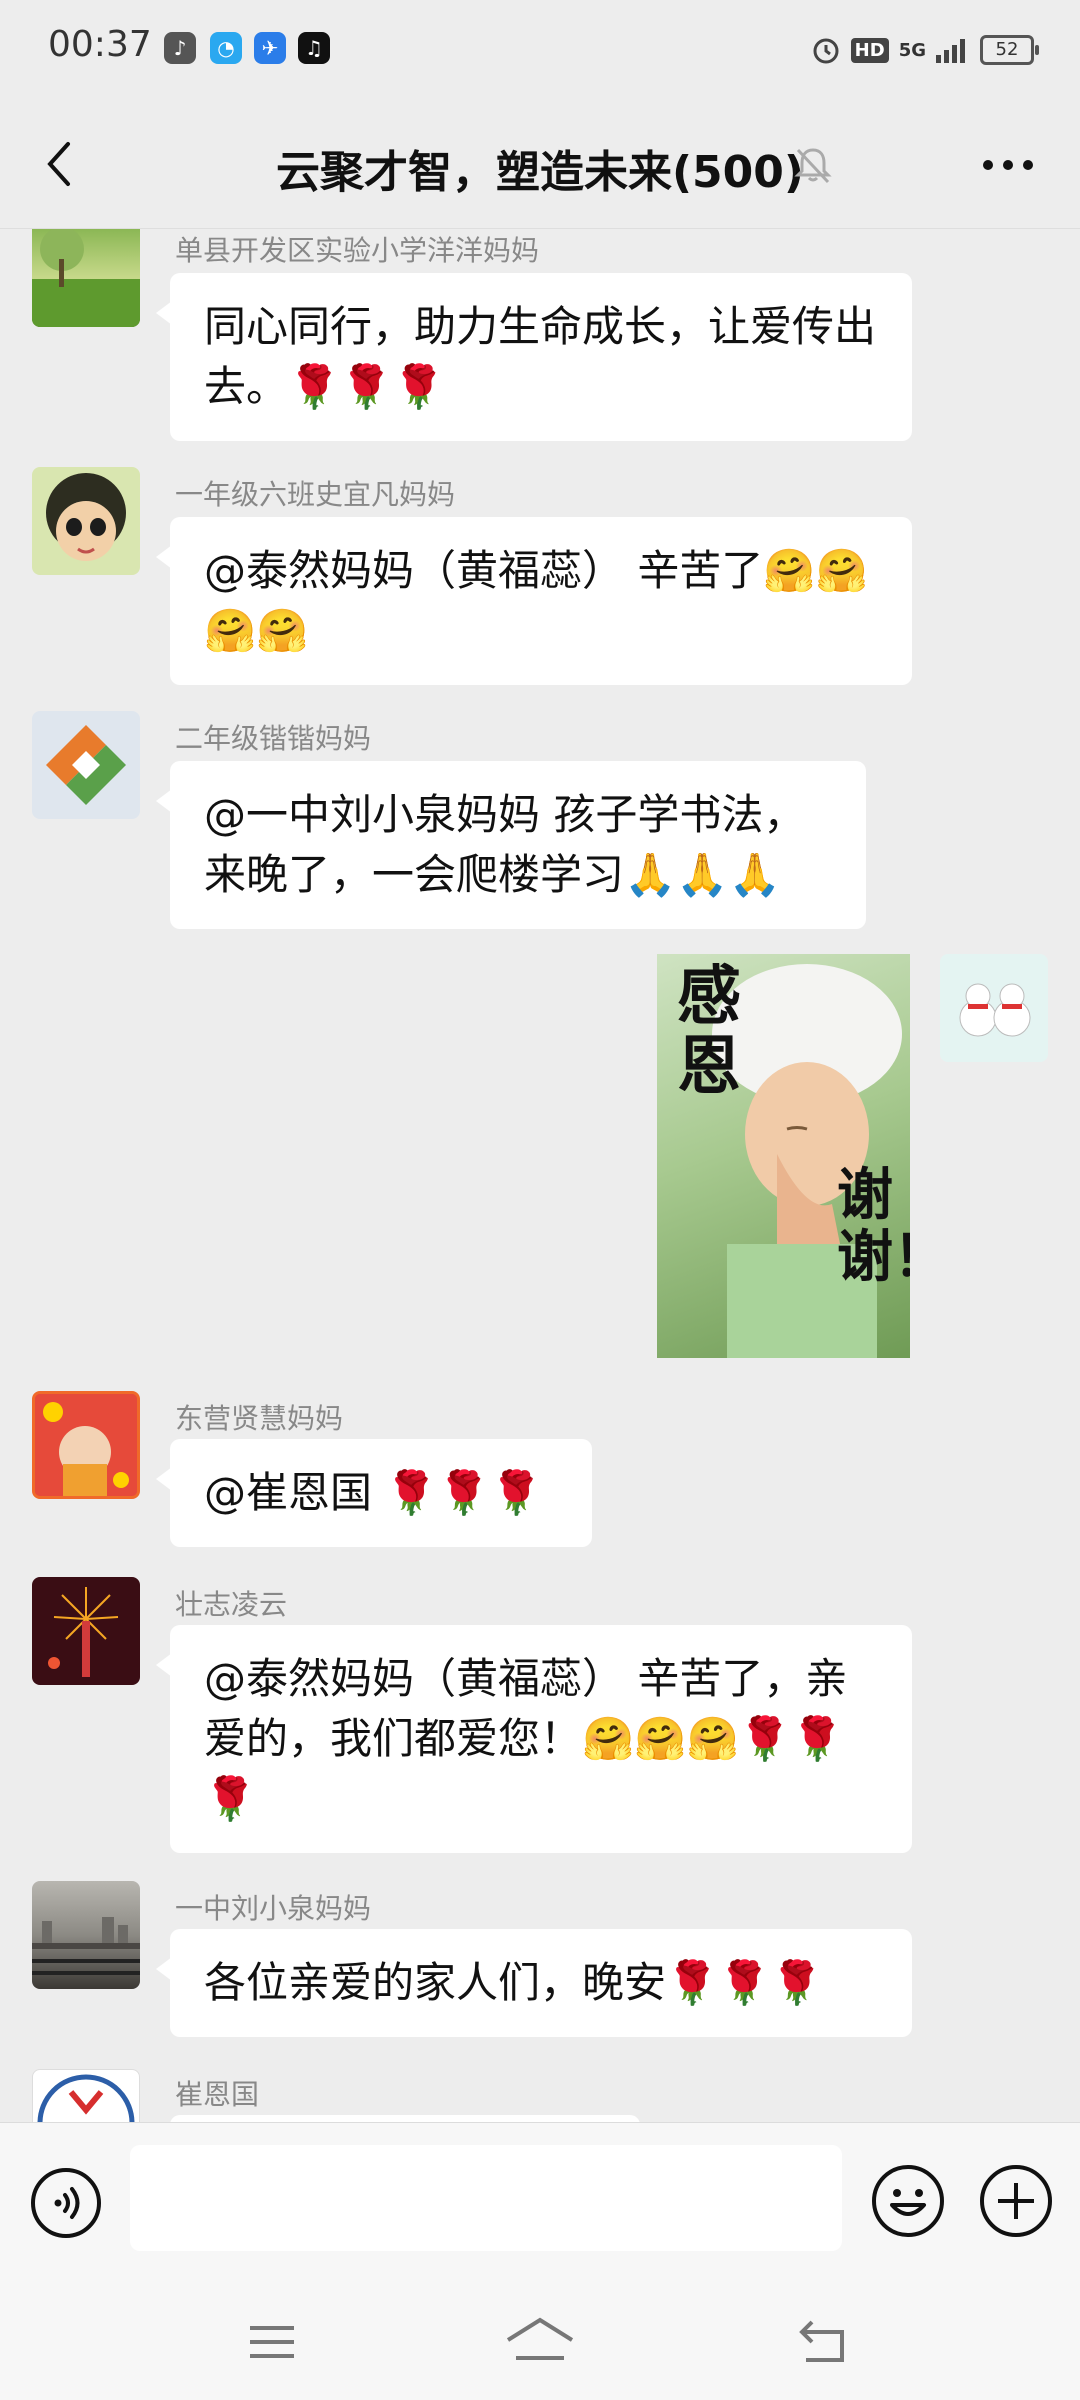  I want to click on home-icon, so click(540, 2342).